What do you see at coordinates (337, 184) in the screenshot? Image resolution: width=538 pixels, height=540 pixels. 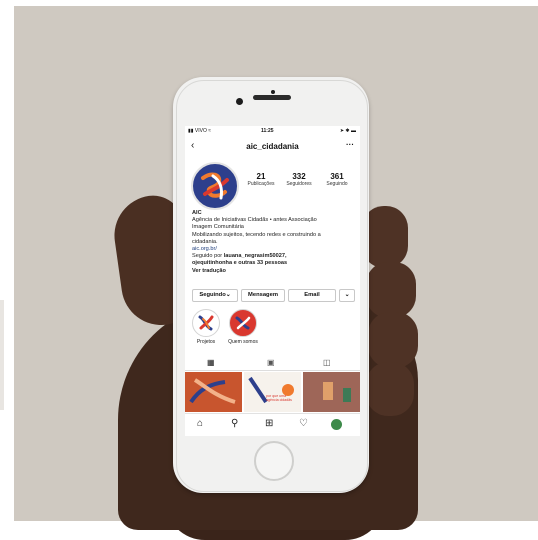 I see `following-label: Seguindo` at bounding box center [337, 184].